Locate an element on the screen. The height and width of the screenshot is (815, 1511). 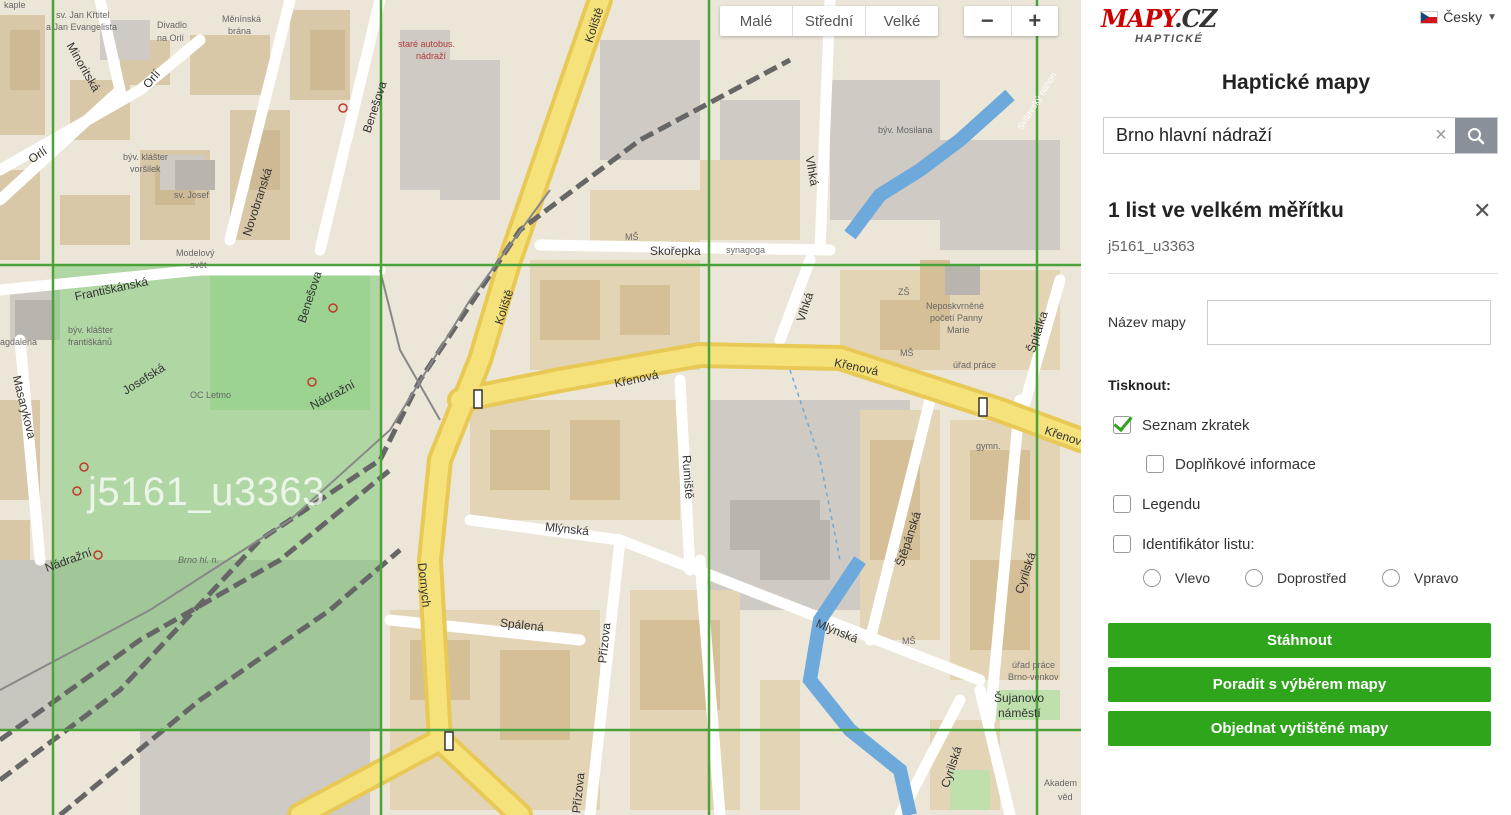
language-selector: Česky ▼ is located at coordinates (1458, 17).